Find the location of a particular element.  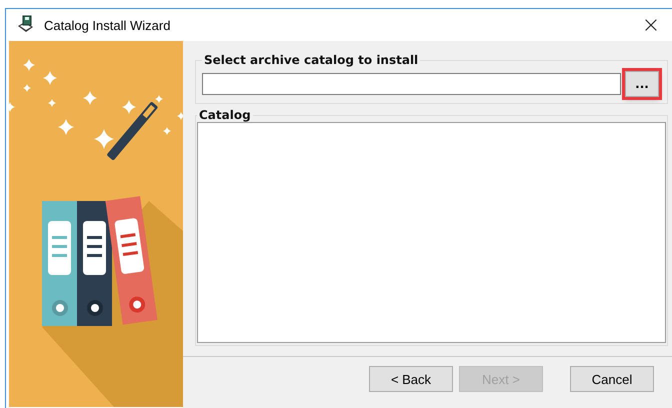

group-title: Catalog is located at coordinates (225, 115).